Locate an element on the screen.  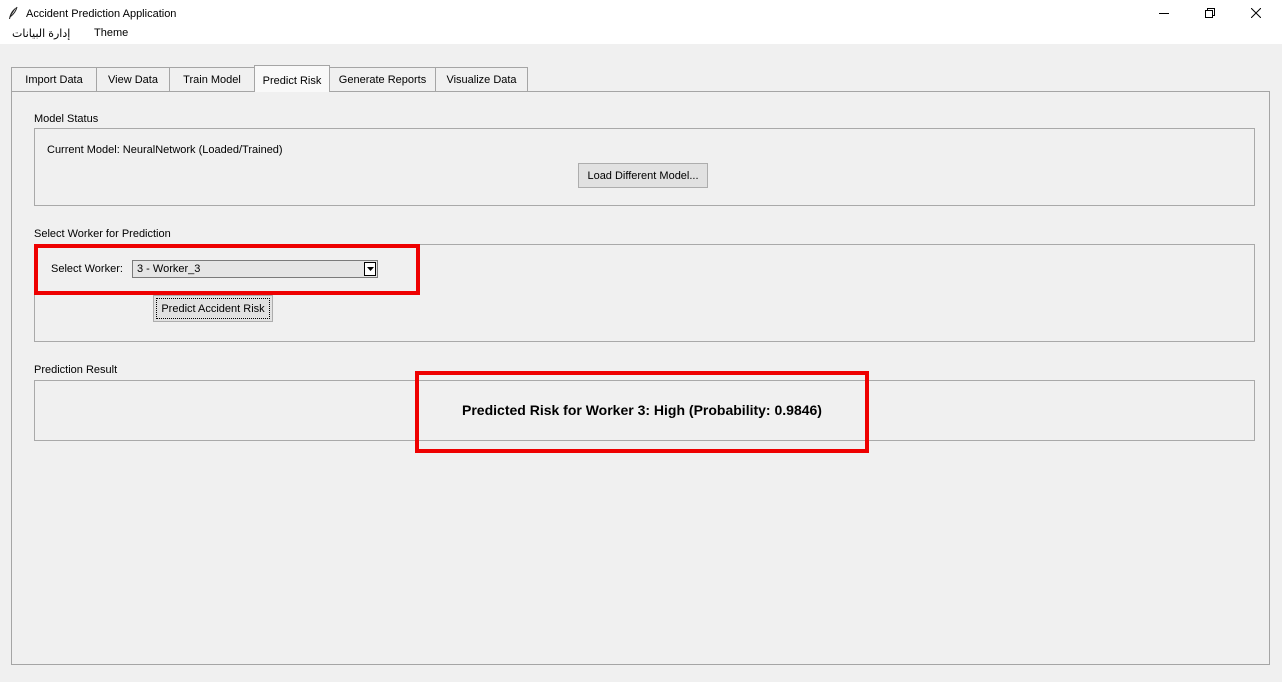
minimize-button is located at coordinates (1164, 13).